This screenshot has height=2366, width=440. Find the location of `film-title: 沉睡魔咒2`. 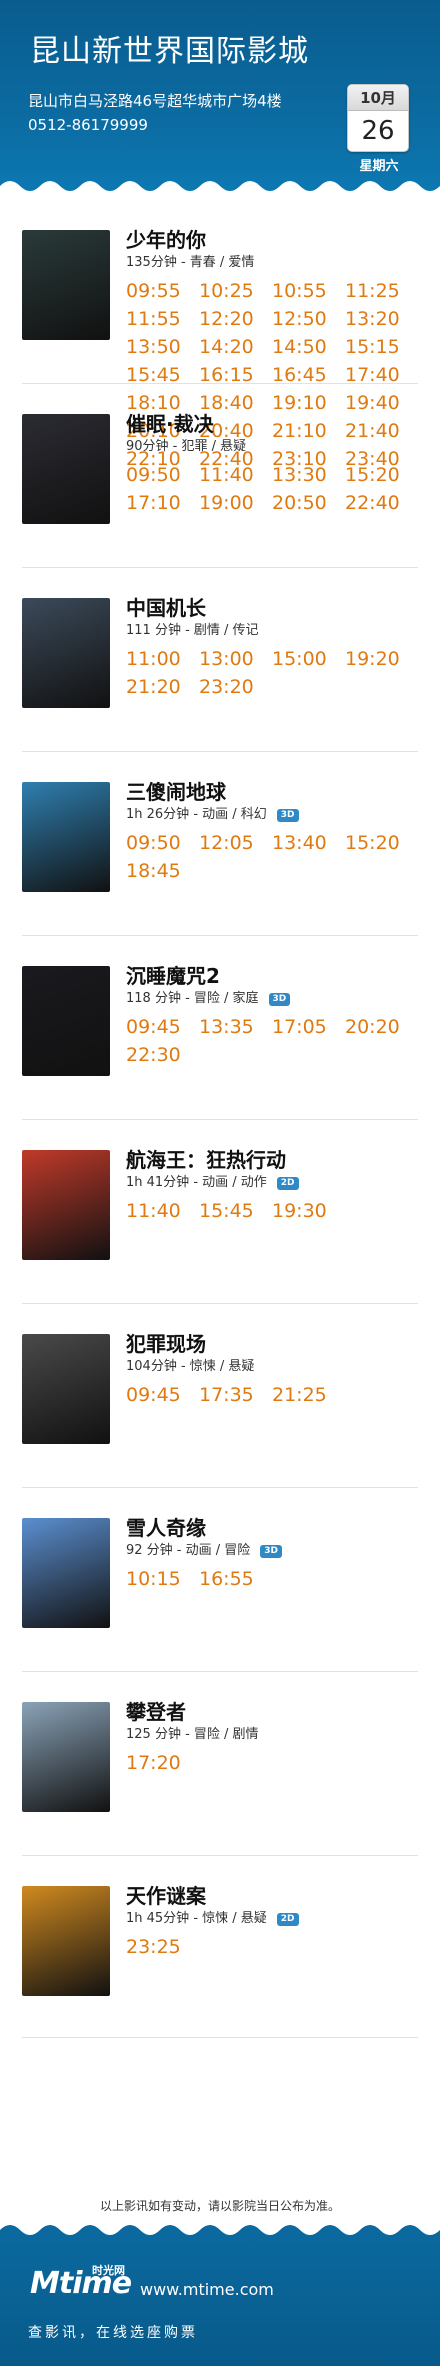

film-title: 沉睡魔咒2 is located at coordinates (272, 976).